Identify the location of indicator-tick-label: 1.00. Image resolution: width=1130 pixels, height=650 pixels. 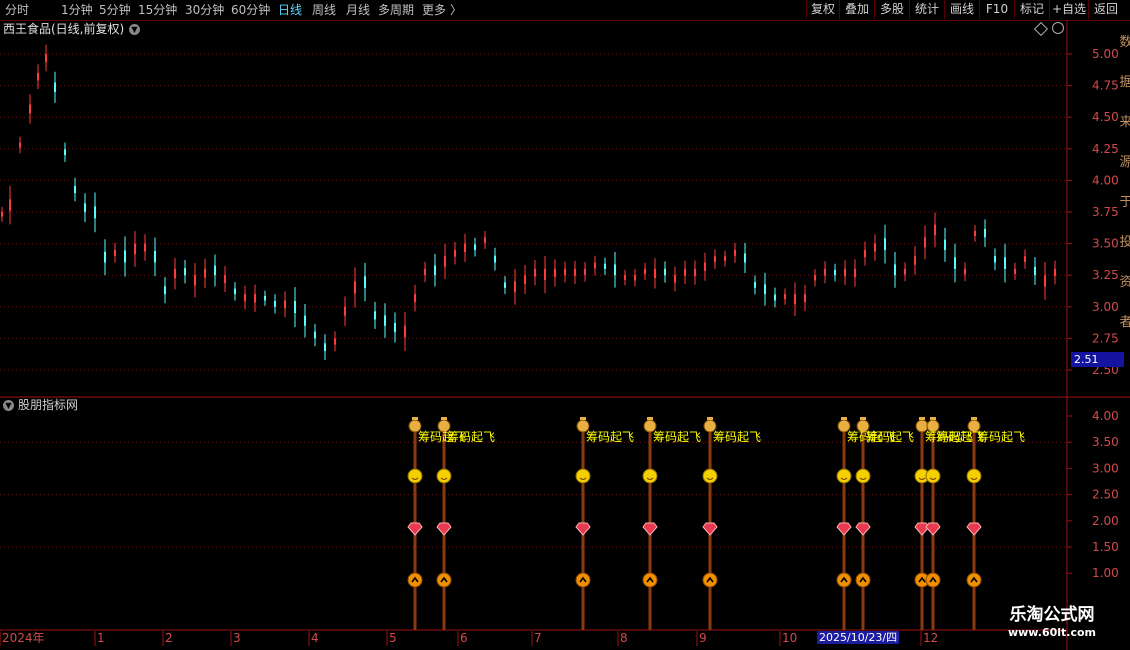
(1105, 573).